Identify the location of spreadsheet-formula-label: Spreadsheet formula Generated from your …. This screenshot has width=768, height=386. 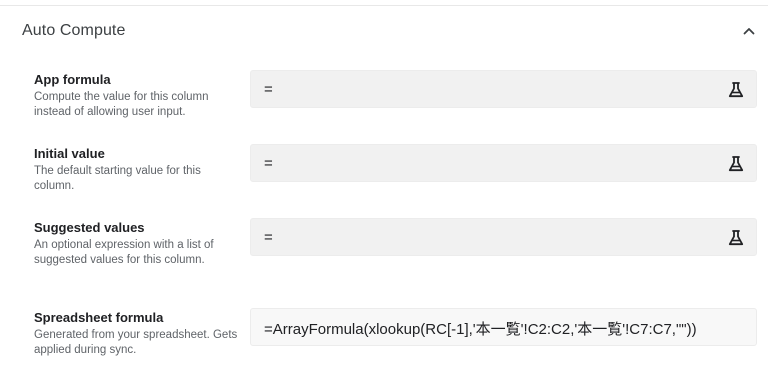
(139, 334).